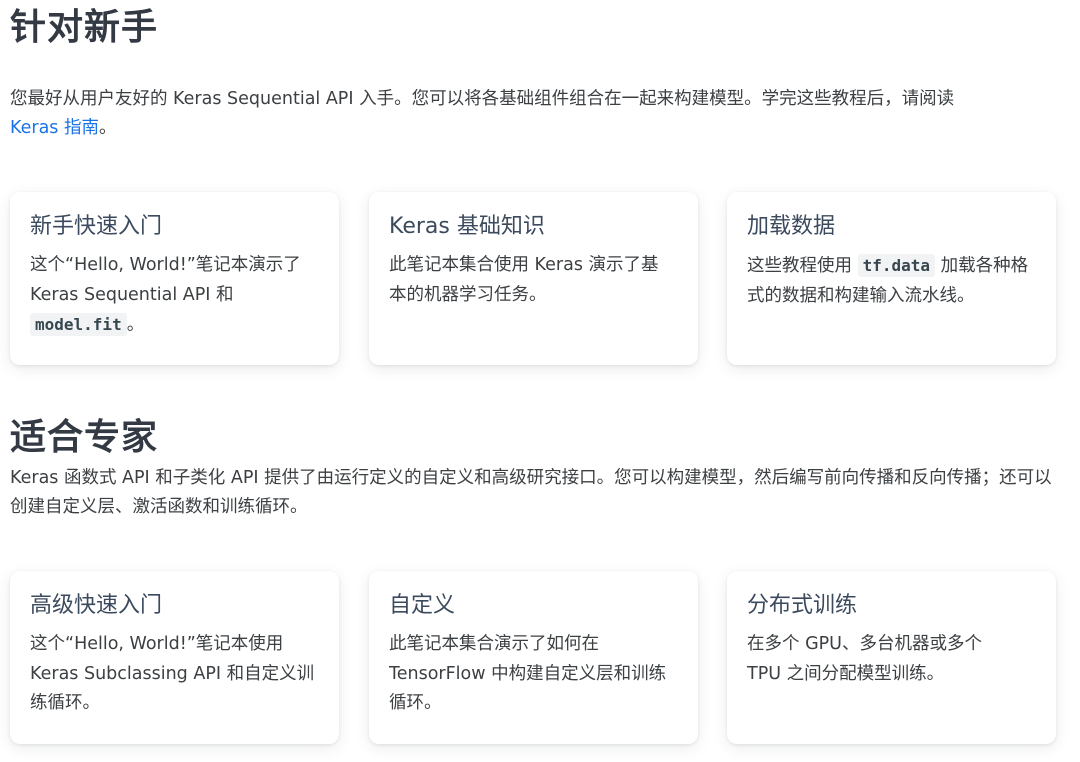  Describe the element at coordinates (84, 437) in the screenshot. I see `experts-heading: 适合专家` at that location.